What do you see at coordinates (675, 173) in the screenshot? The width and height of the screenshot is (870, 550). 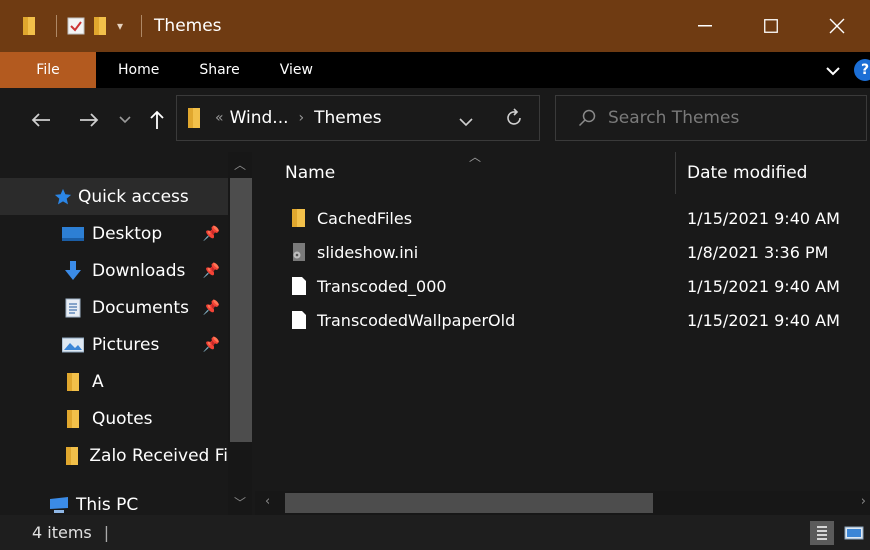 I see `column-divider` at bounding box center [675, 173].